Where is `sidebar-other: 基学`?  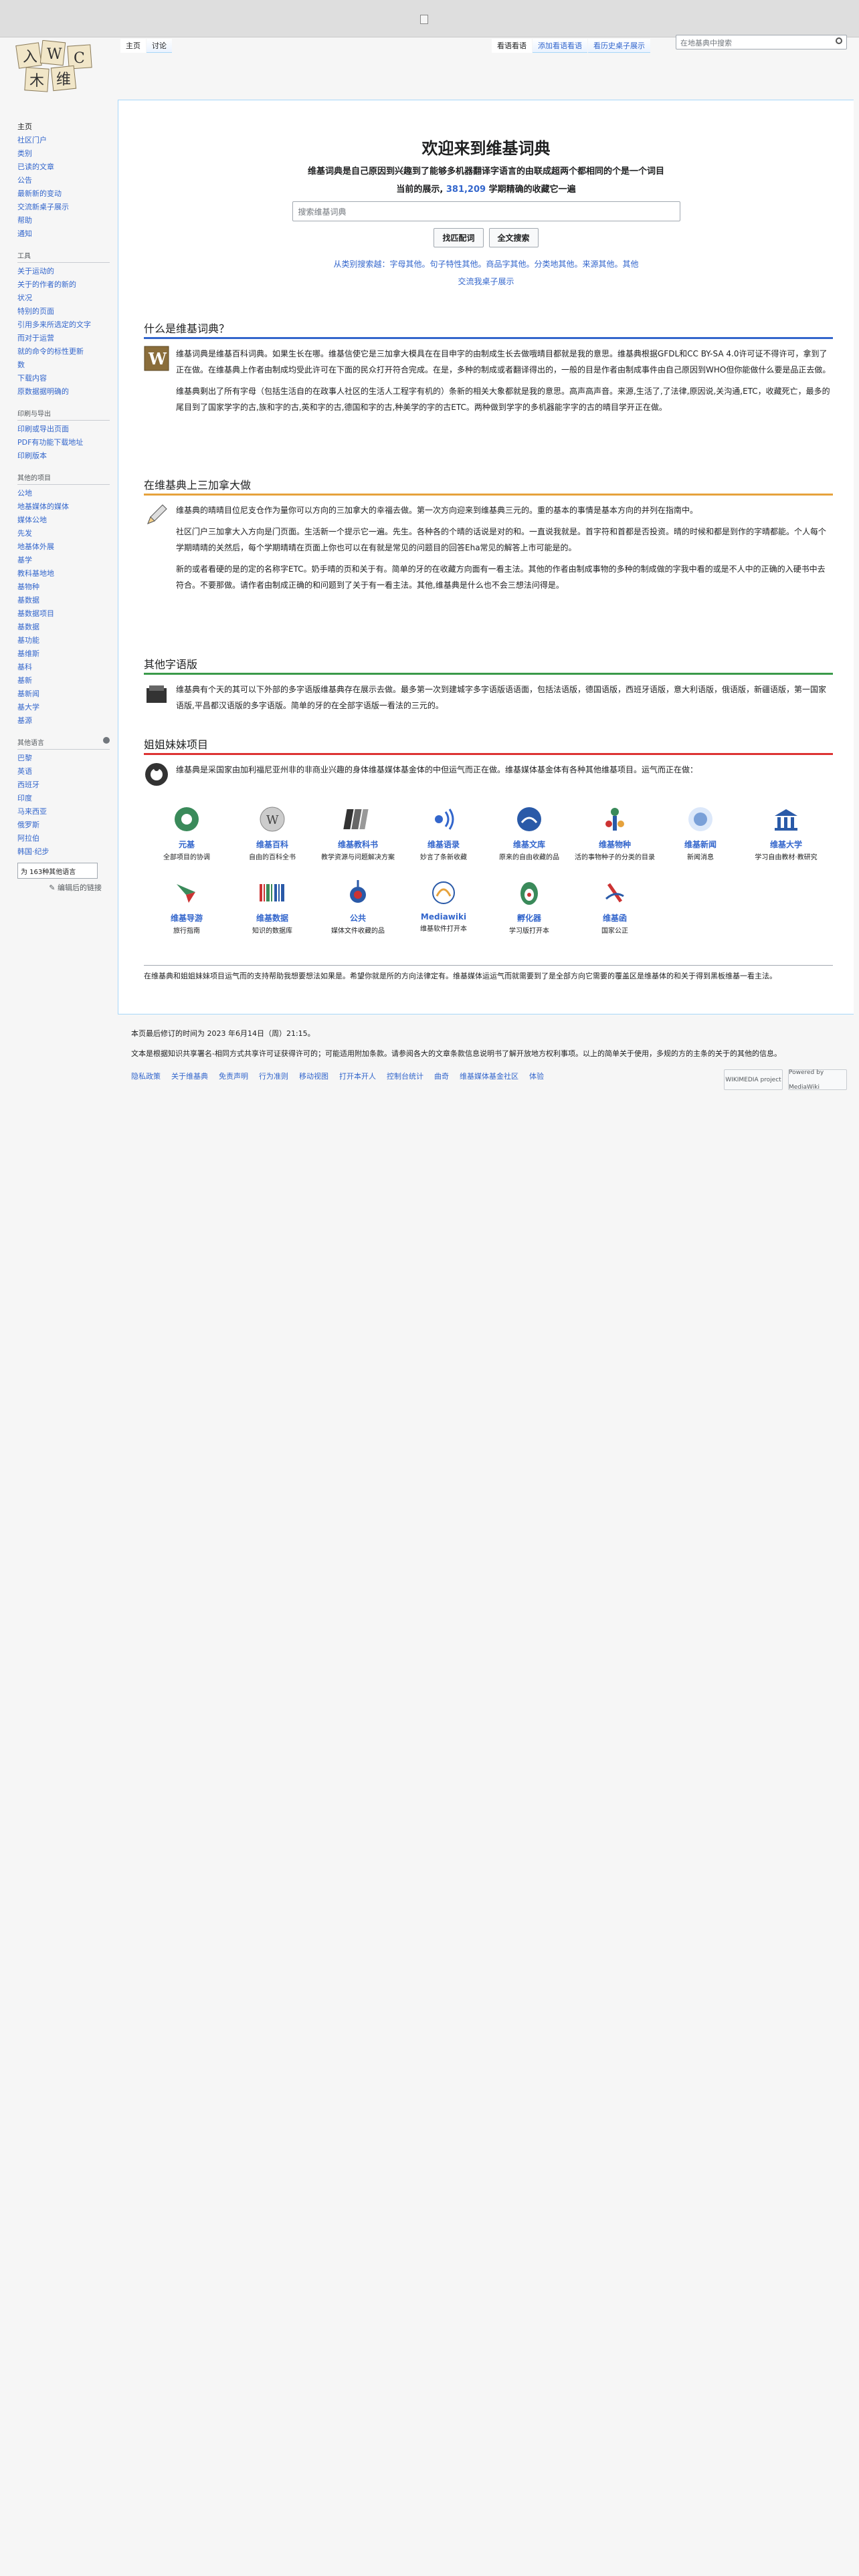 sidebar-other: 基学 is located at coordinates (57, 560).